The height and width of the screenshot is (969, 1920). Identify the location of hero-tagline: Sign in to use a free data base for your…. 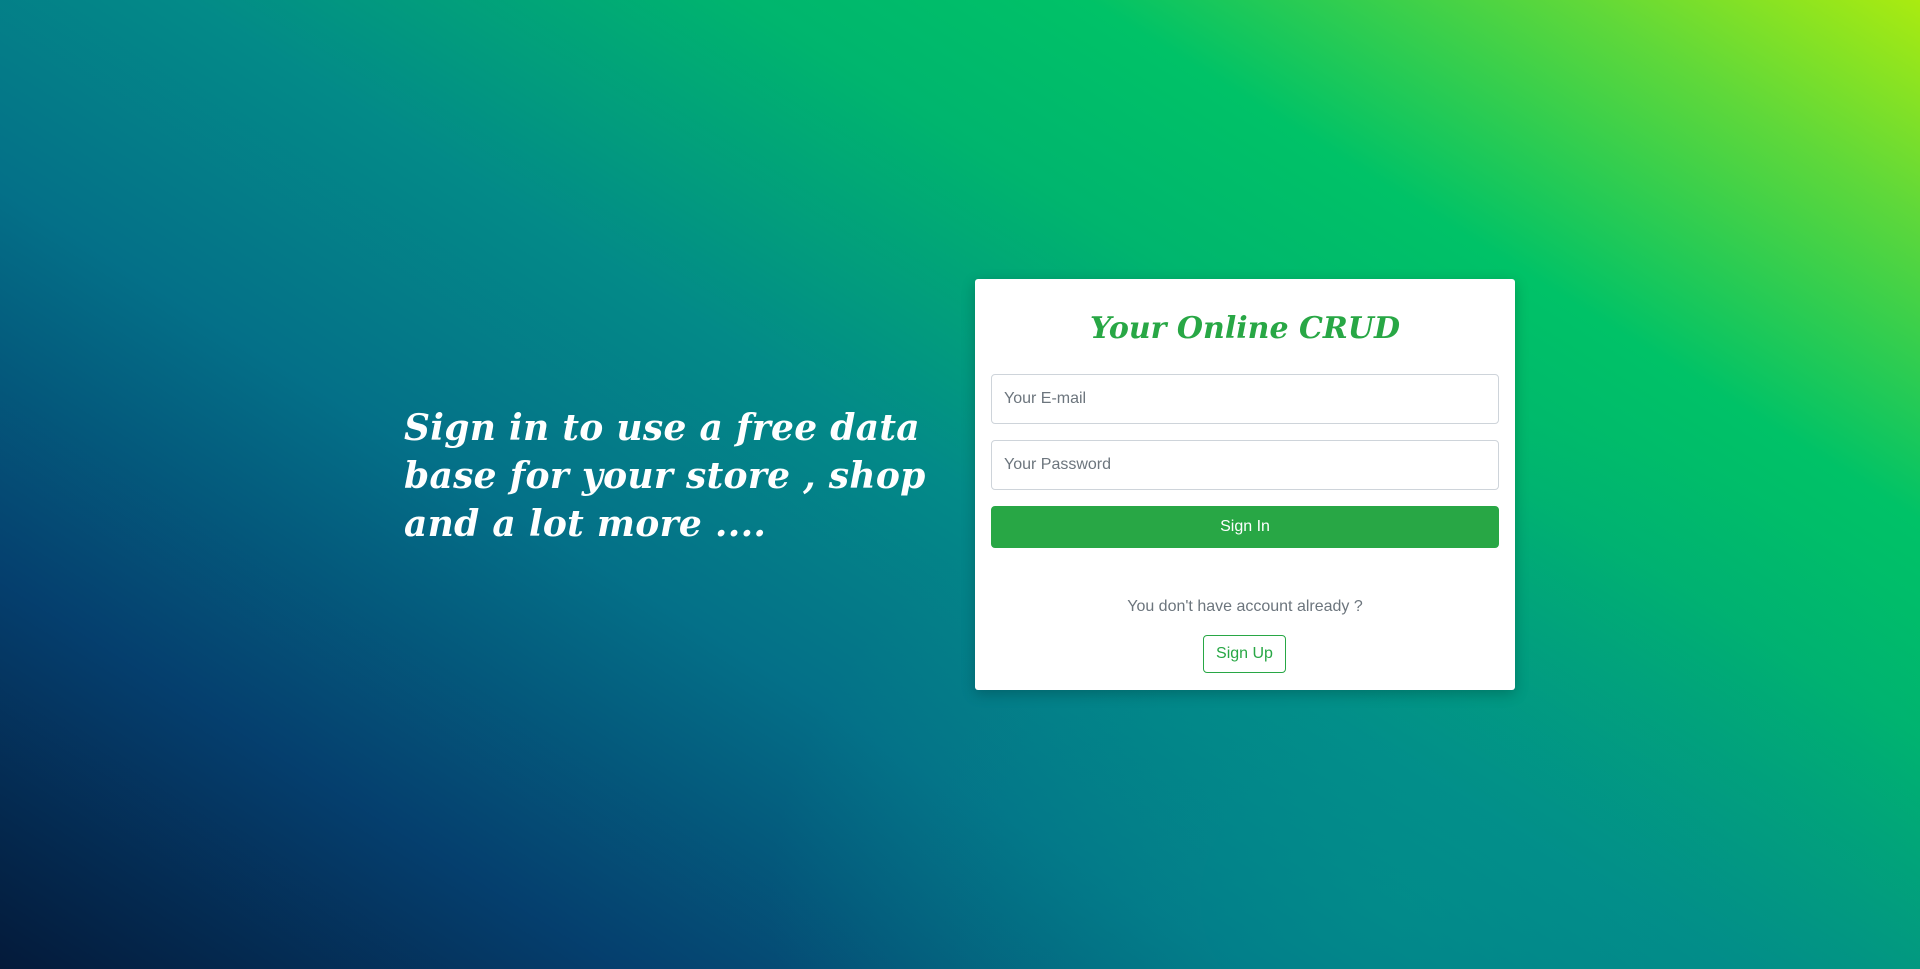
(665, 476).